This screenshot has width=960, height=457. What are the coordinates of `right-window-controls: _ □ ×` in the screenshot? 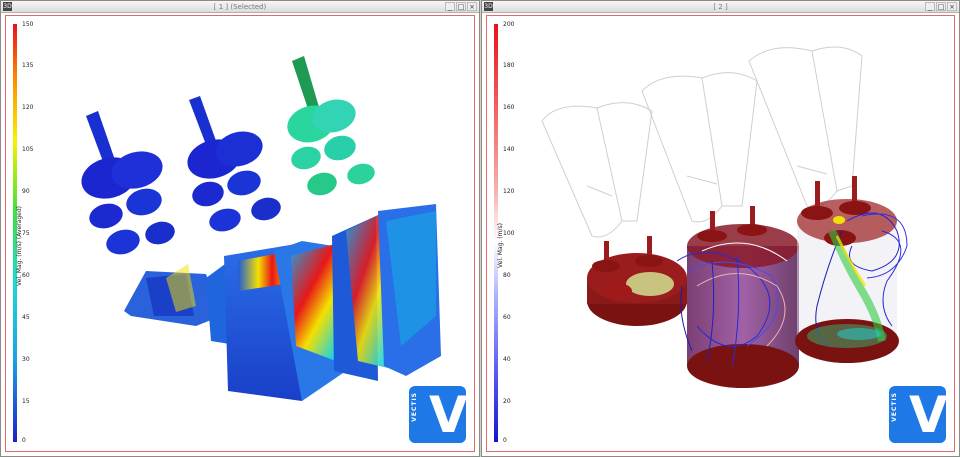 It's located at (941, 6).